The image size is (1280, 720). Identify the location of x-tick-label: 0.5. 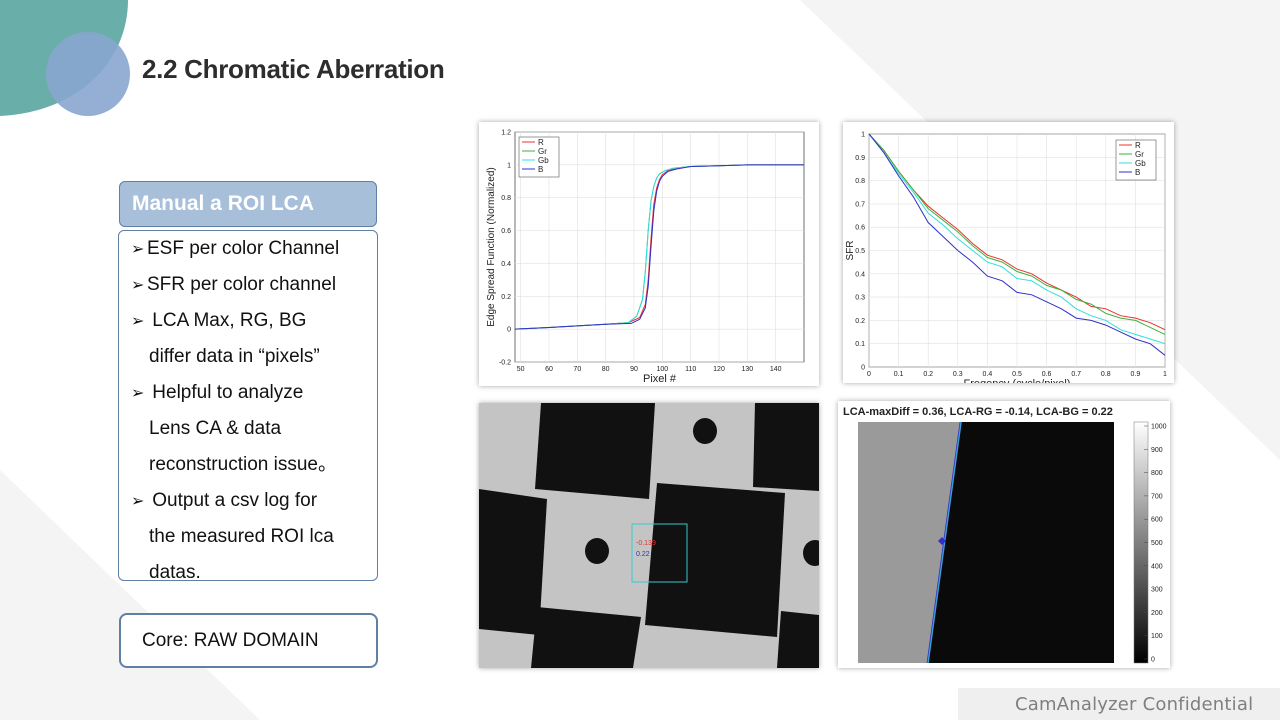
(1017, 374).